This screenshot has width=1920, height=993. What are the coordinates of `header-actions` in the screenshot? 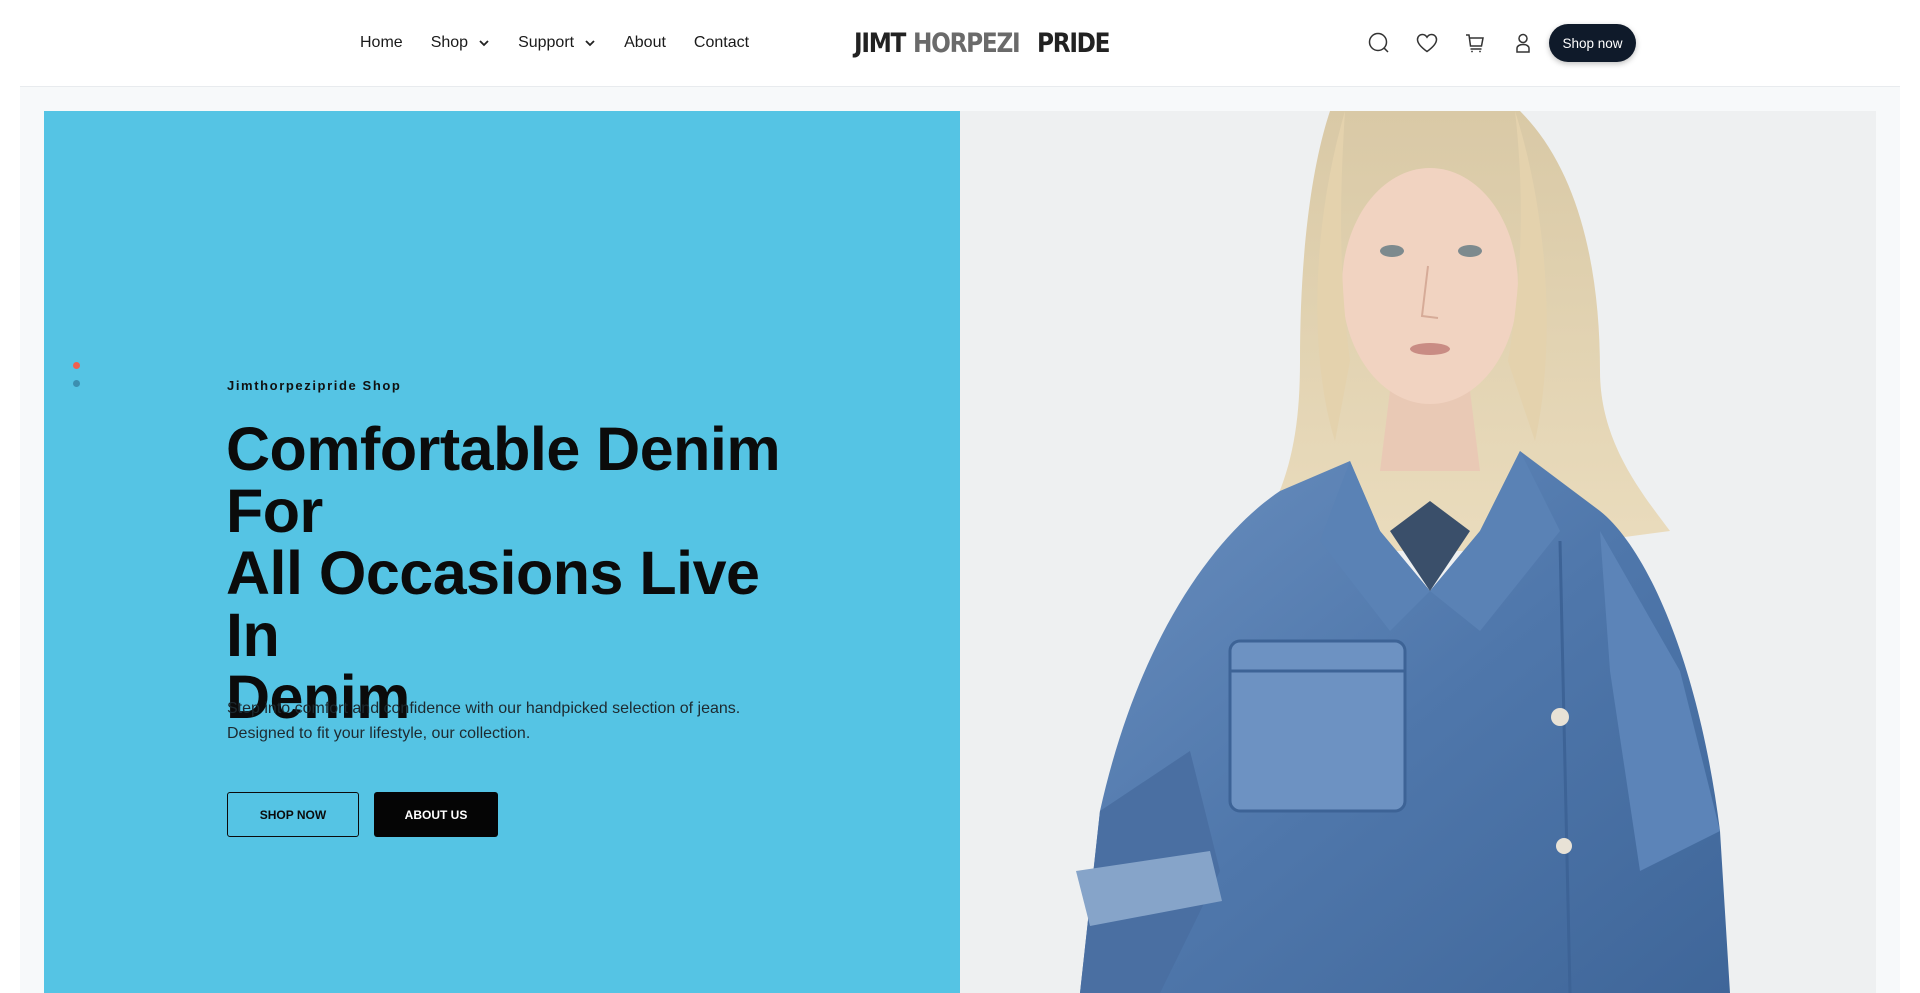 It's located at (1462, 43).